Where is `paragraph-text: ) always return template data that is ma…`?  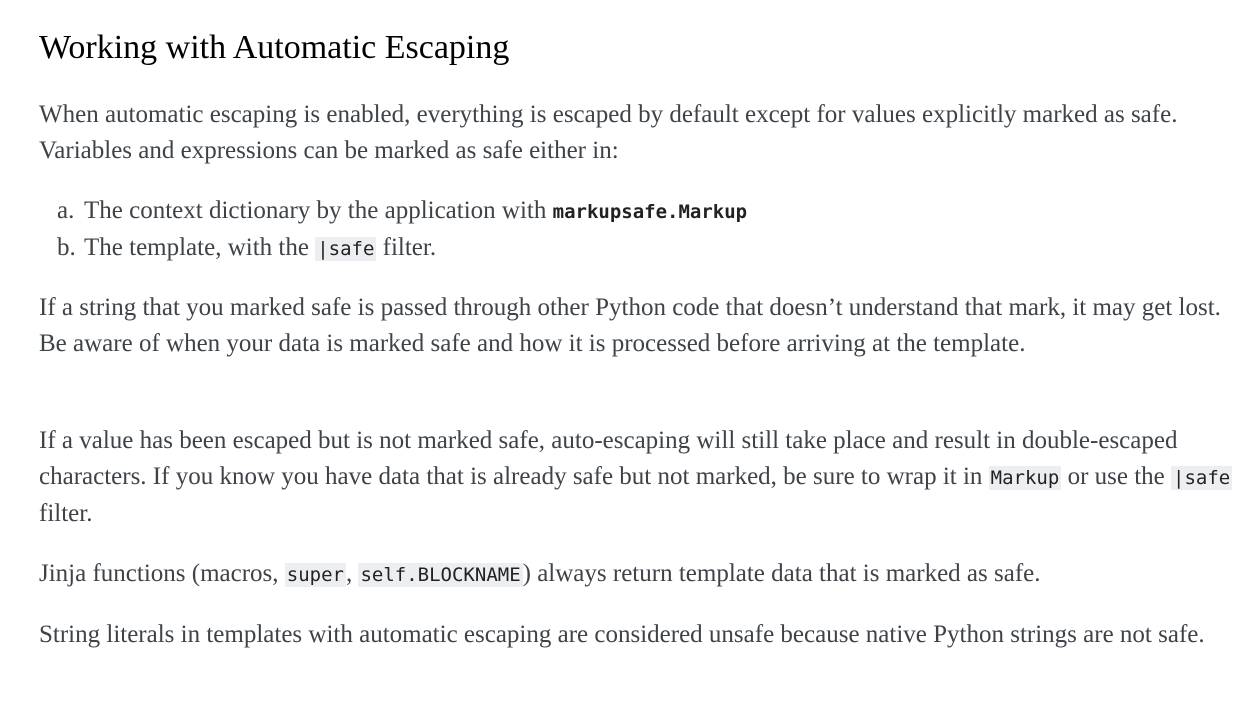
paragraph-text: ) always return template data that is ma… is located at coordinates (781, 573).